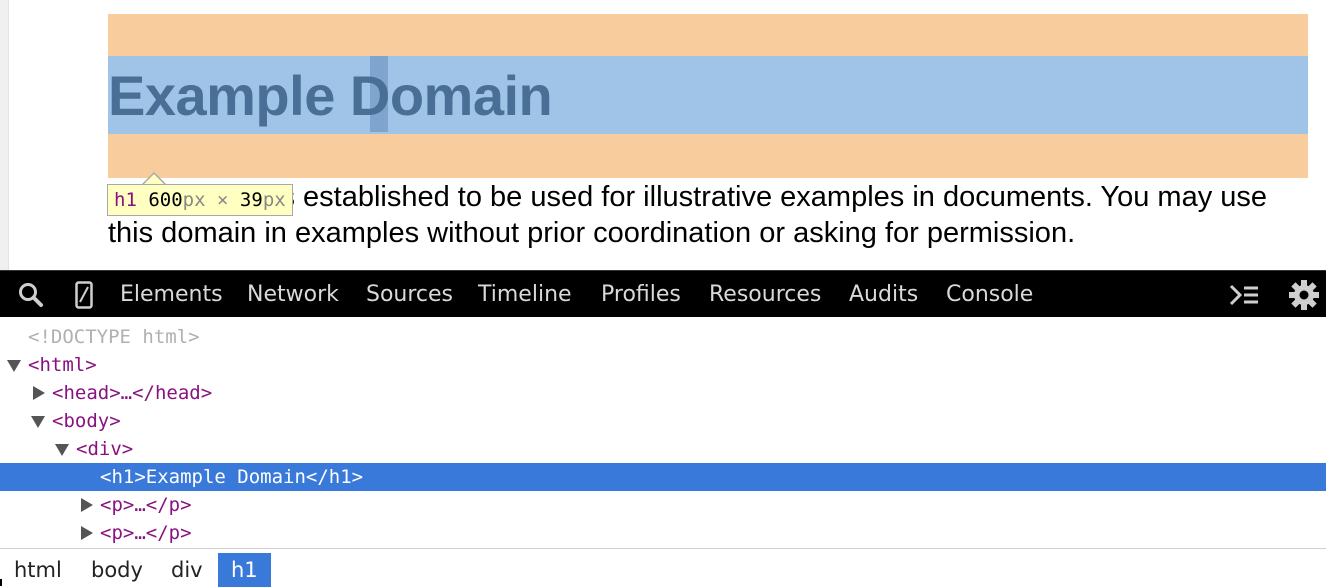 The height and width of the screenshot is (587, 1326). I want to click on doctype-node: <!DOCTYPE html>, so click(114, 337).